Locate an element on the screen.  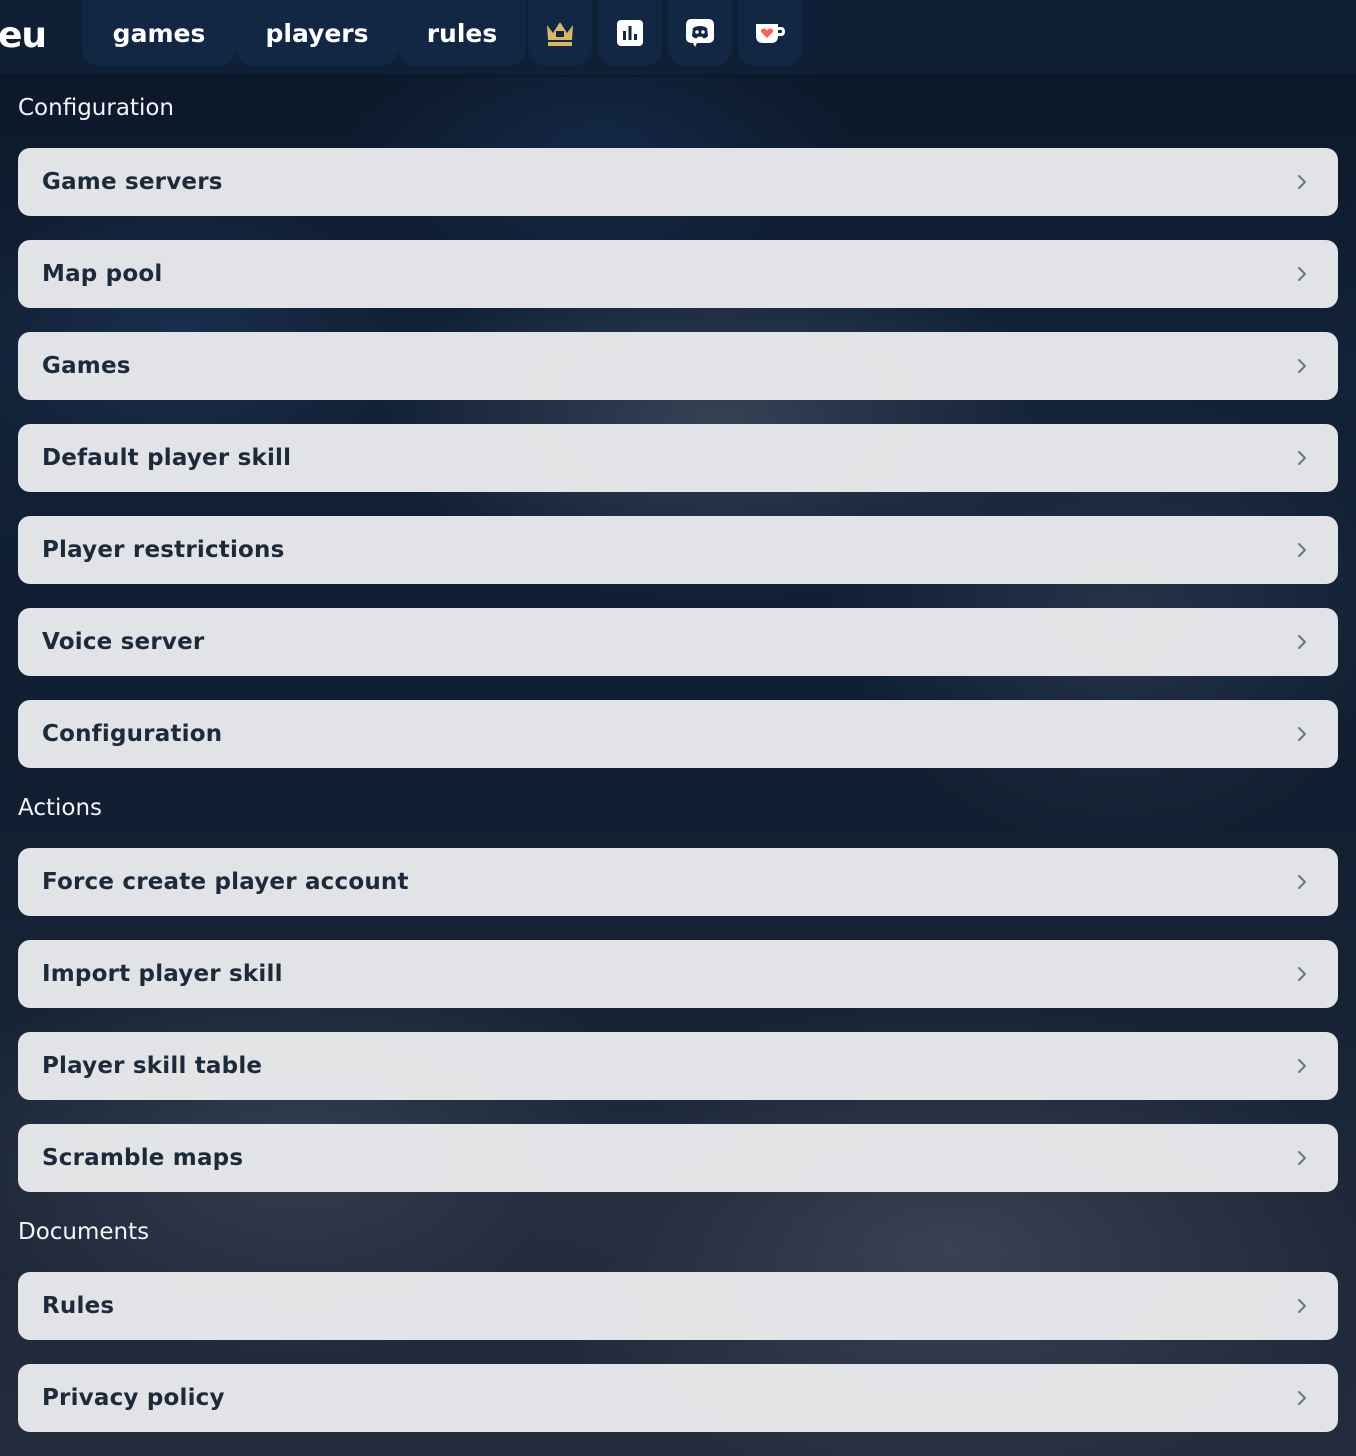
crown-icon-graphic is located at coordinates (560, 34).